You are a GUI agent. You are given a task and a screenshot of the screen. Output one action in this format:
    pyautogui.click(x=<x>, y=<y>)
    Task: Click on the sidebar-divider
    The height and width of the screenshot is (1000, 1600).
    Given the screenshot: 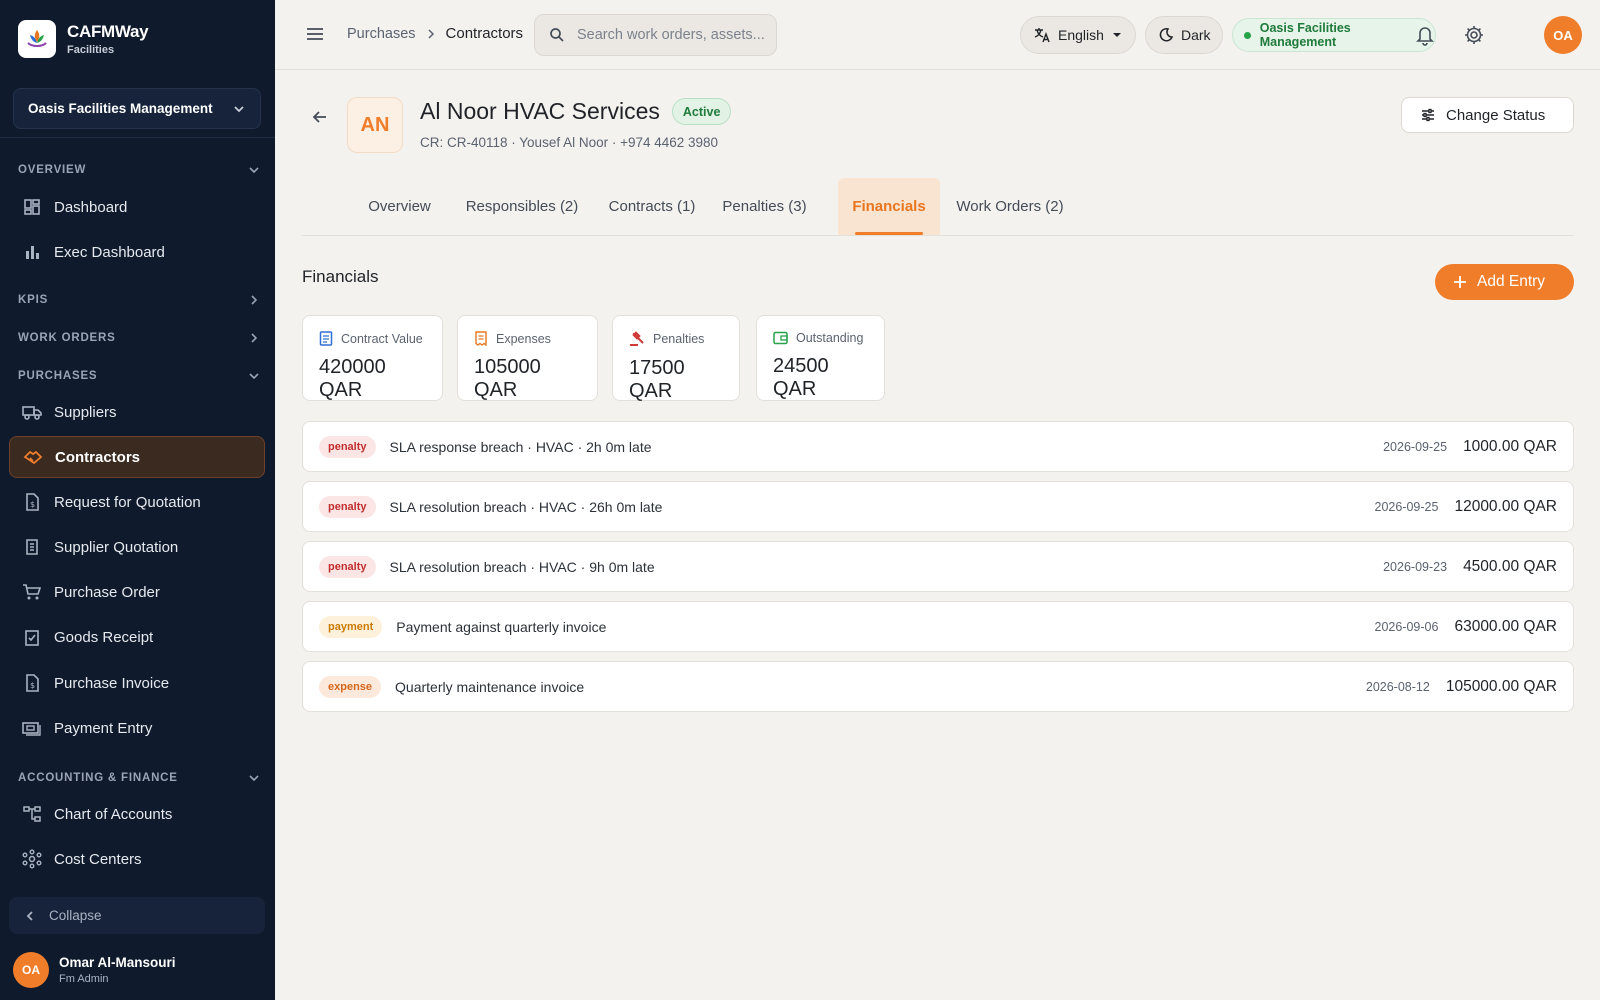 What is the action you would take?
    pyautogui.click(x=137, y=137)
    